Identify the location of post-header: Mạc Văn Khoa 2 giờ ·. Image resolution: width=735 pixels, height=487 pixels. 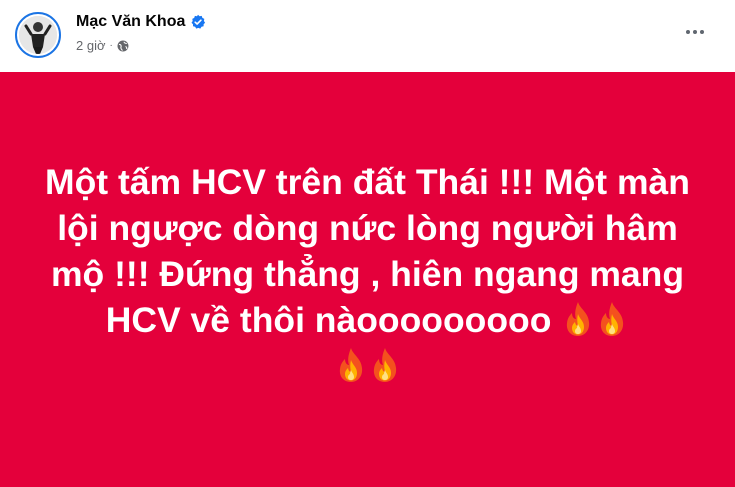
(367, 36).